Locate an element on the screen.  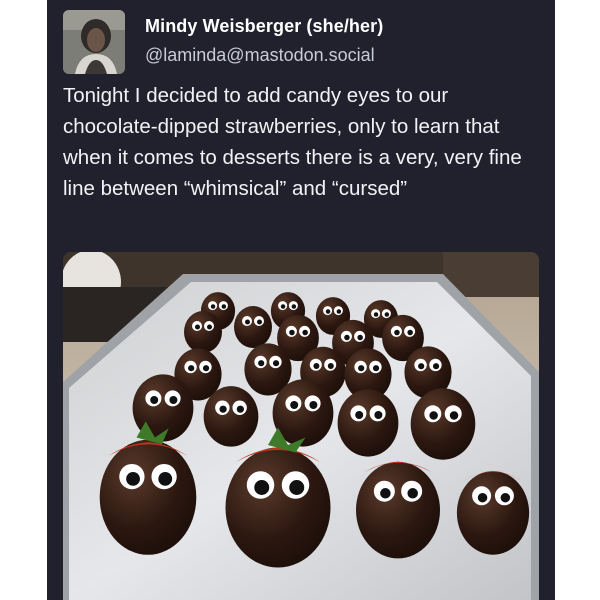
avatar-photo-icon is located at coordinates (94, 42).